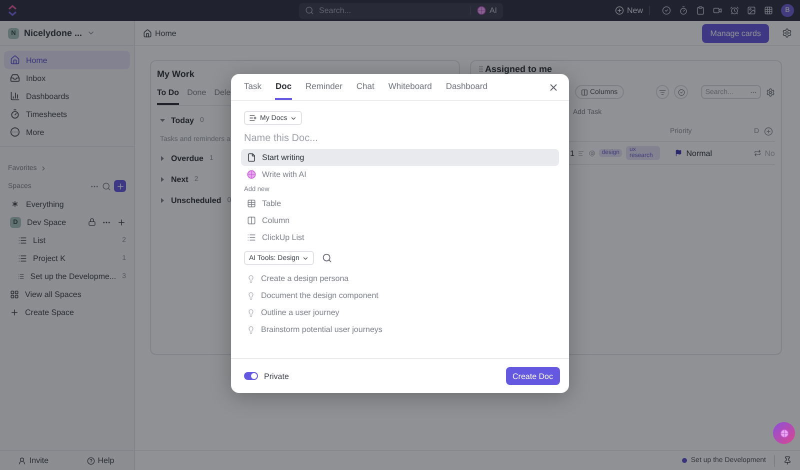 The height and width of the screenshot is (470, 800). Describe the element at coordinates (67, 312) in the screenshot. I see `sidebar-item: Create Space` at that location.